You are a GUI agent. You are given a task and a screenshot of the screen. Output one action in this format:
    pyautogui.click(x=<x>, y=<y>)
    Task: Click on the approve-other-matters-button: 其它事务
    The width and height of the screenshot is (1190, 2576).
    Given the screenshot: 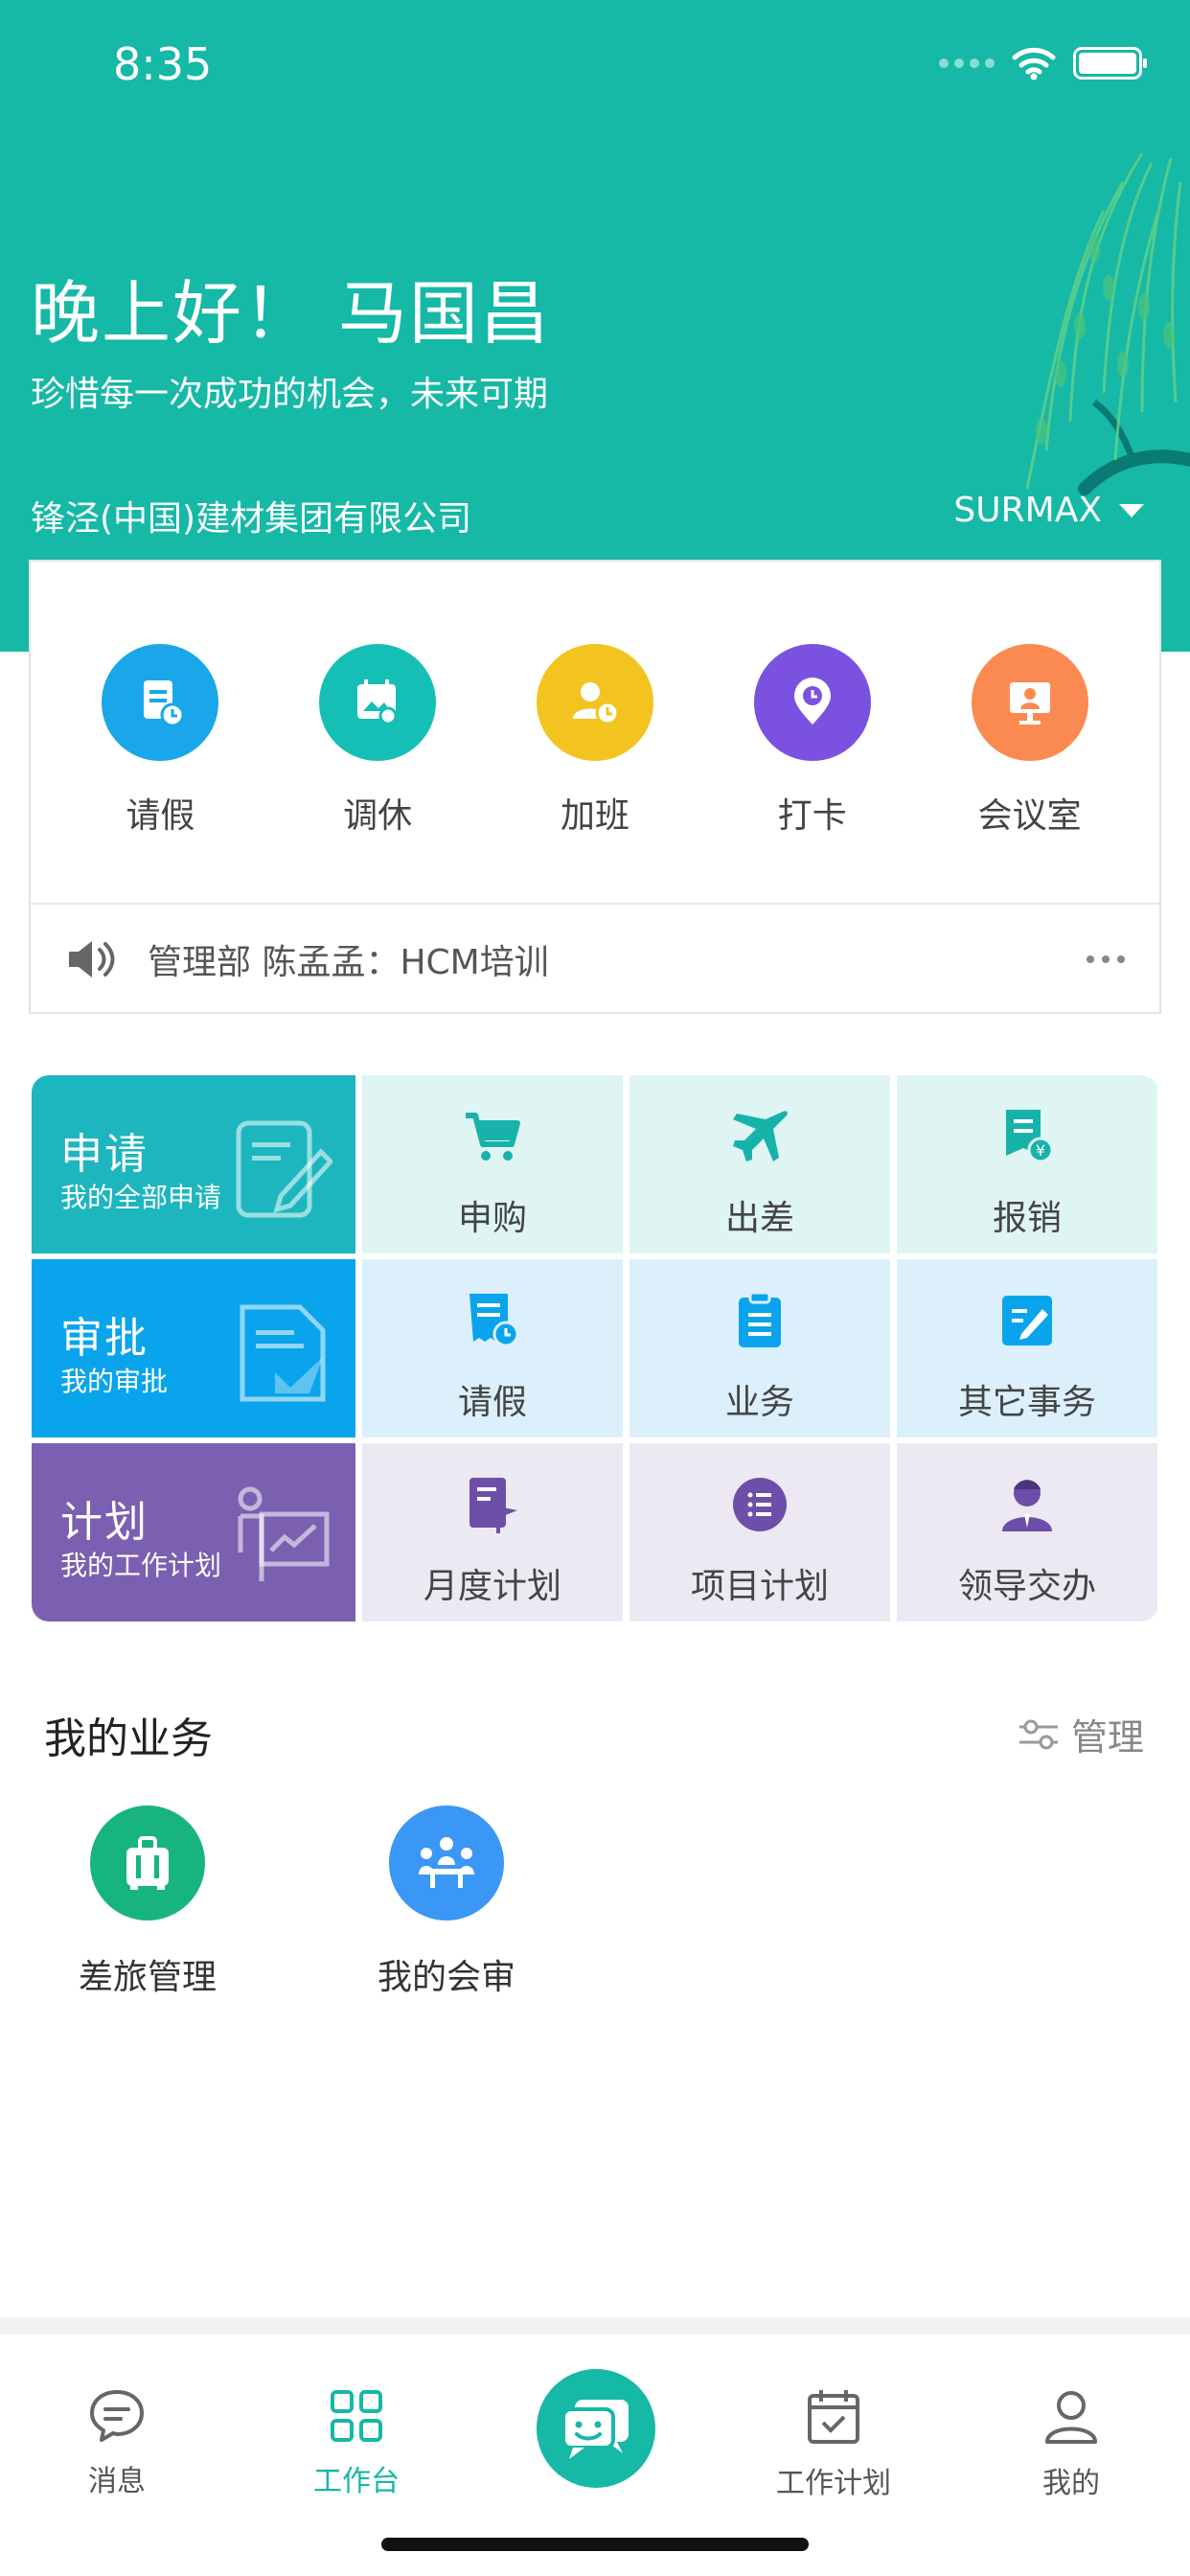 What is the action you would take?
    pyautogui.click(x=1027, y=1348)
    